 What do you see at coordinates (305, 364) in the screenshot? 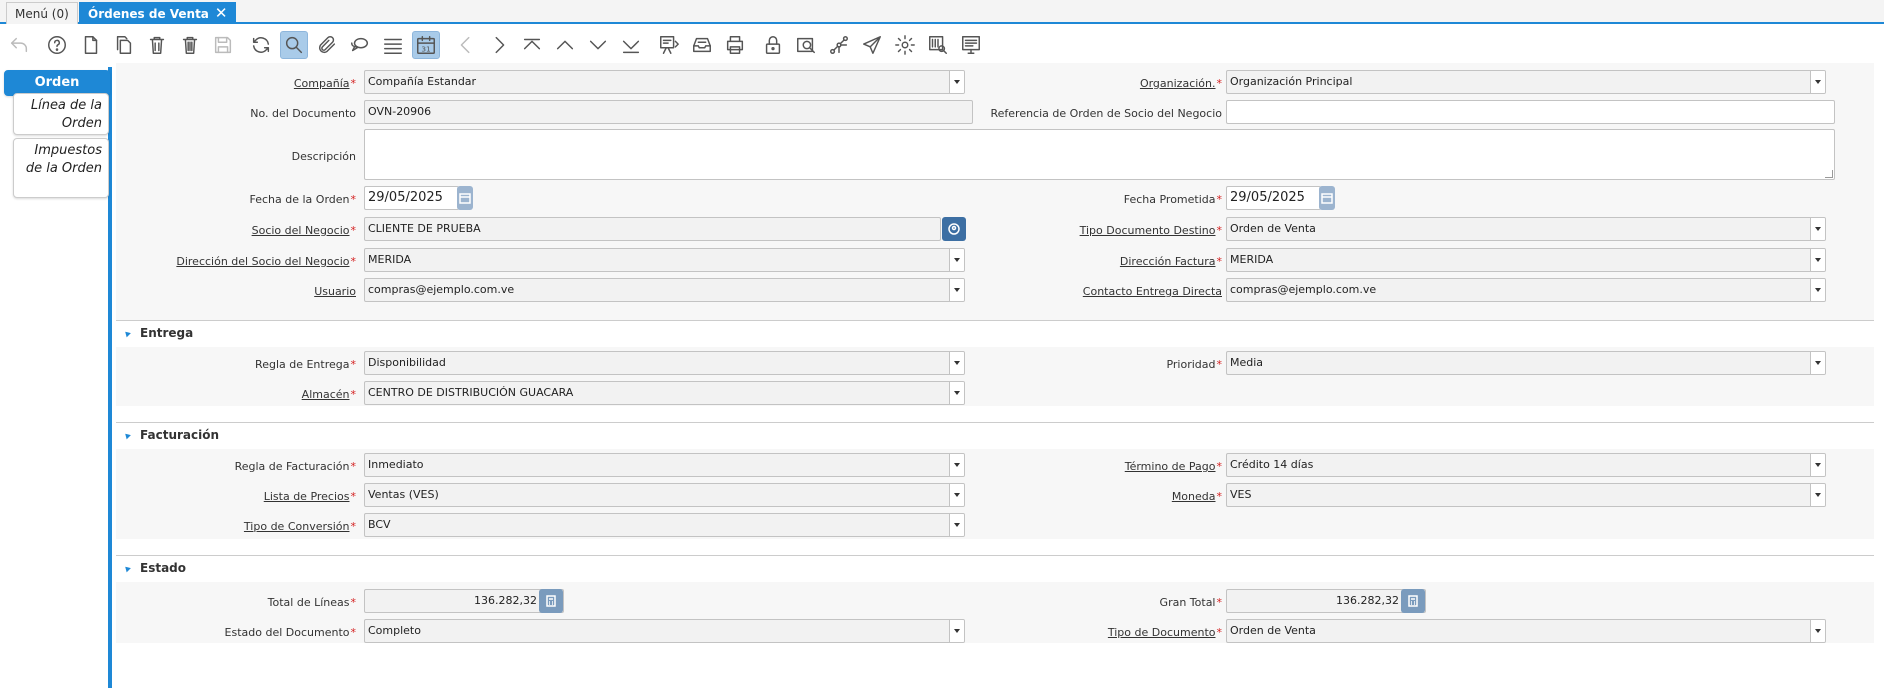
I see `regla-entrega-label: Regla de Entrega*` at bounding box center [305, 364].